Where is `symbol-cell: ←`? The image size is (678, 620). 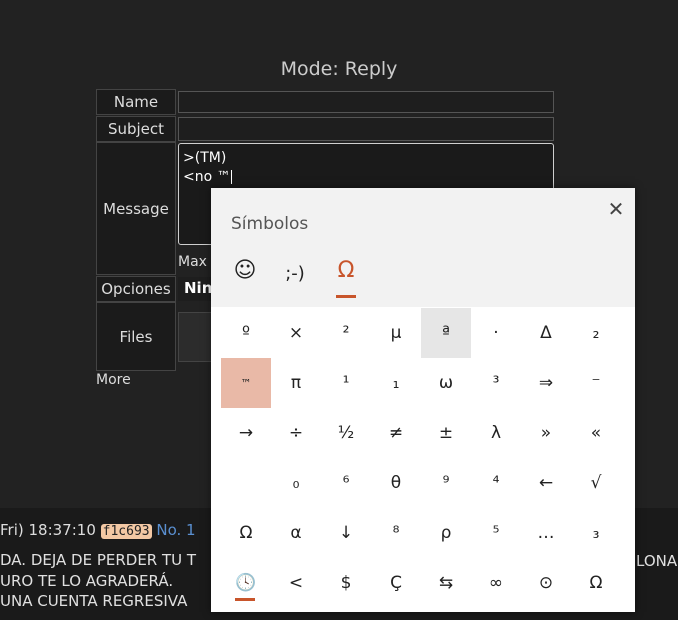
symbol-cell: ← is located at coordinates (546, 483).